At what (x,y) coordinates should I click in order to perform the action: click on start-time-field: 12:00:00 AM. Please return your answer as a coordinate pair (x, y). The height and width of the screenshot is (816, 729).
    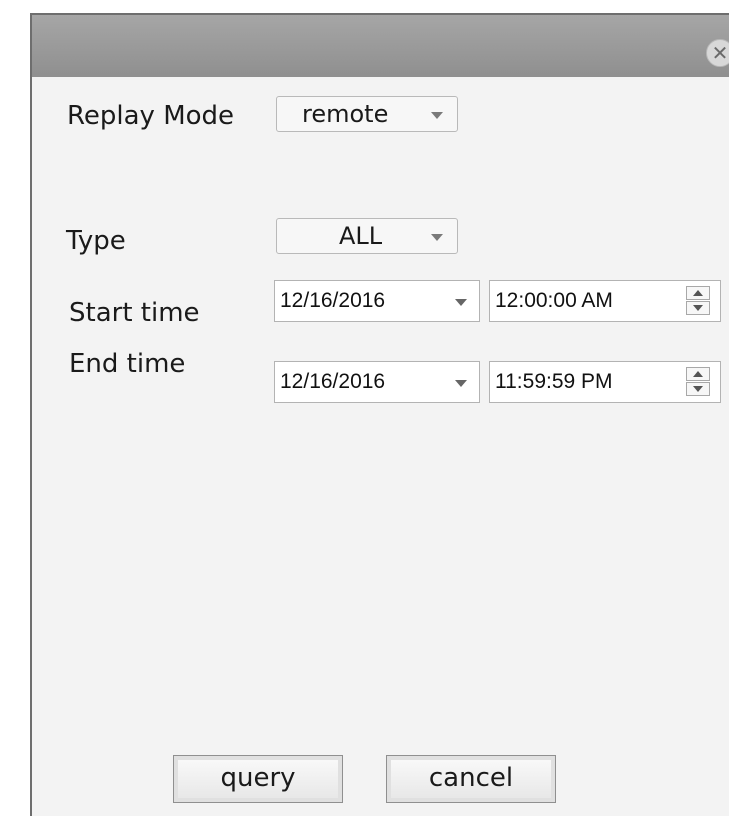
    Looking at the image, I should click on (605, 301).